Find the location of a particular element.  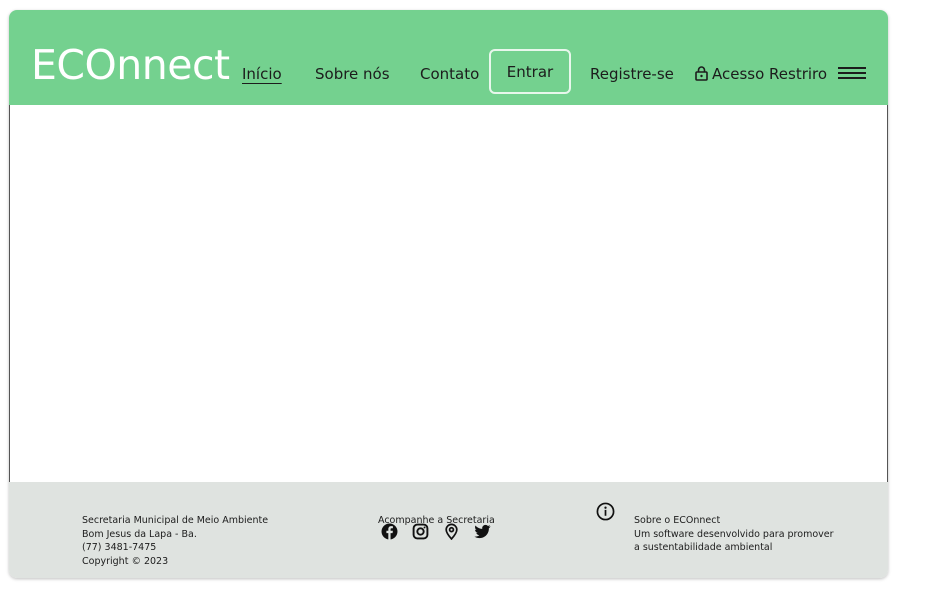

nav-registre-se: Registre-se is located at coordinates (632, 74).